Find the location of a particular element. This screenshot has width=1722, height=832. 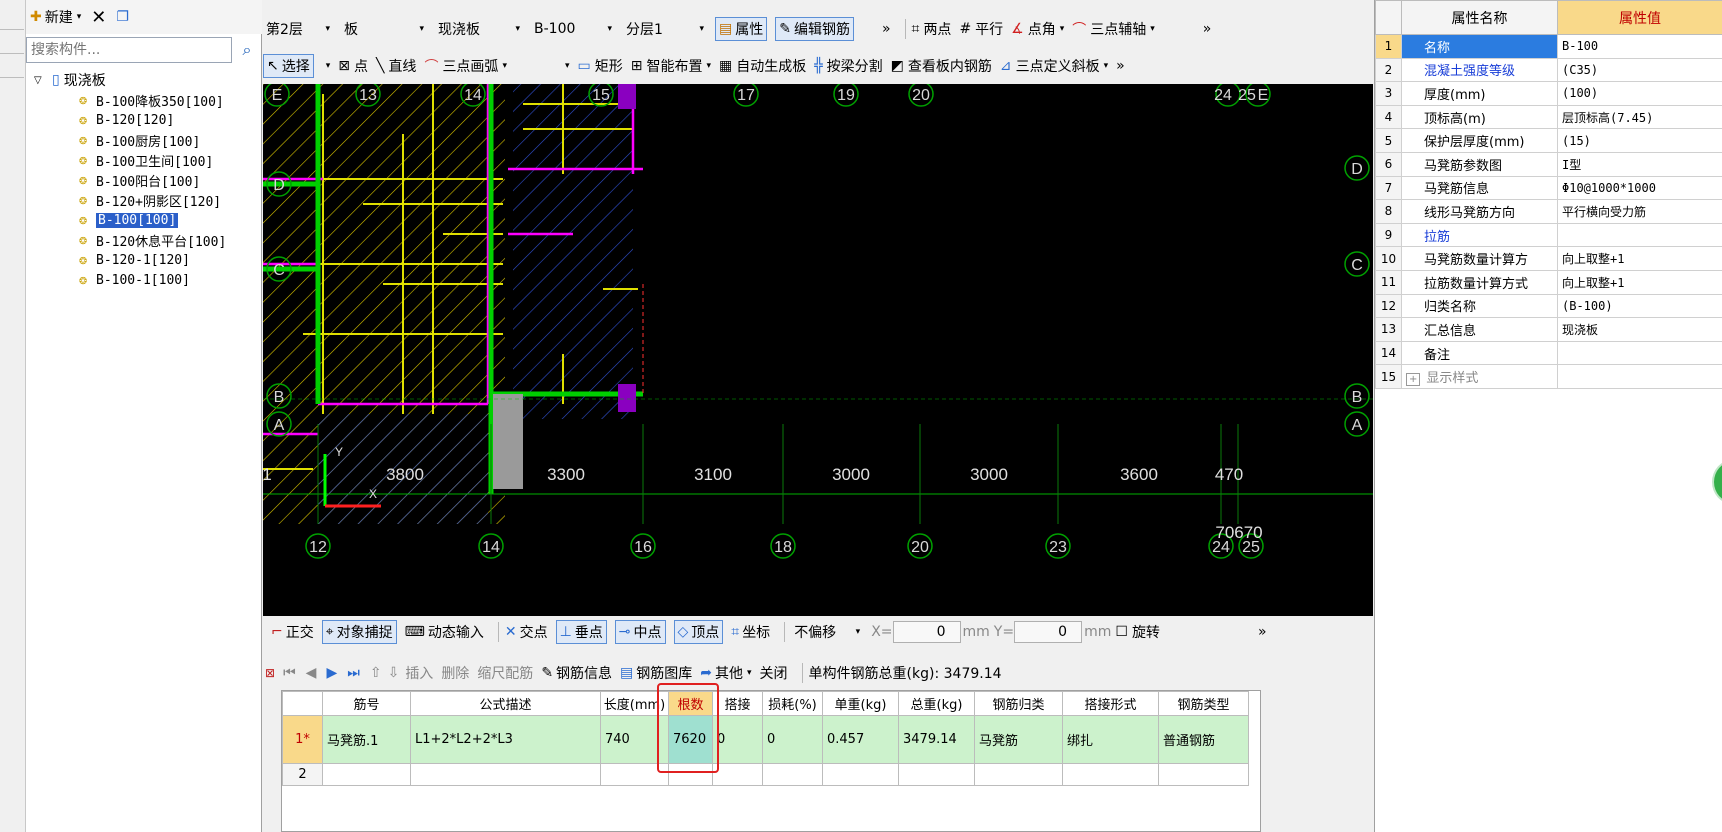

line-button: ╲ 直线 is located at coordinates (396, 66).